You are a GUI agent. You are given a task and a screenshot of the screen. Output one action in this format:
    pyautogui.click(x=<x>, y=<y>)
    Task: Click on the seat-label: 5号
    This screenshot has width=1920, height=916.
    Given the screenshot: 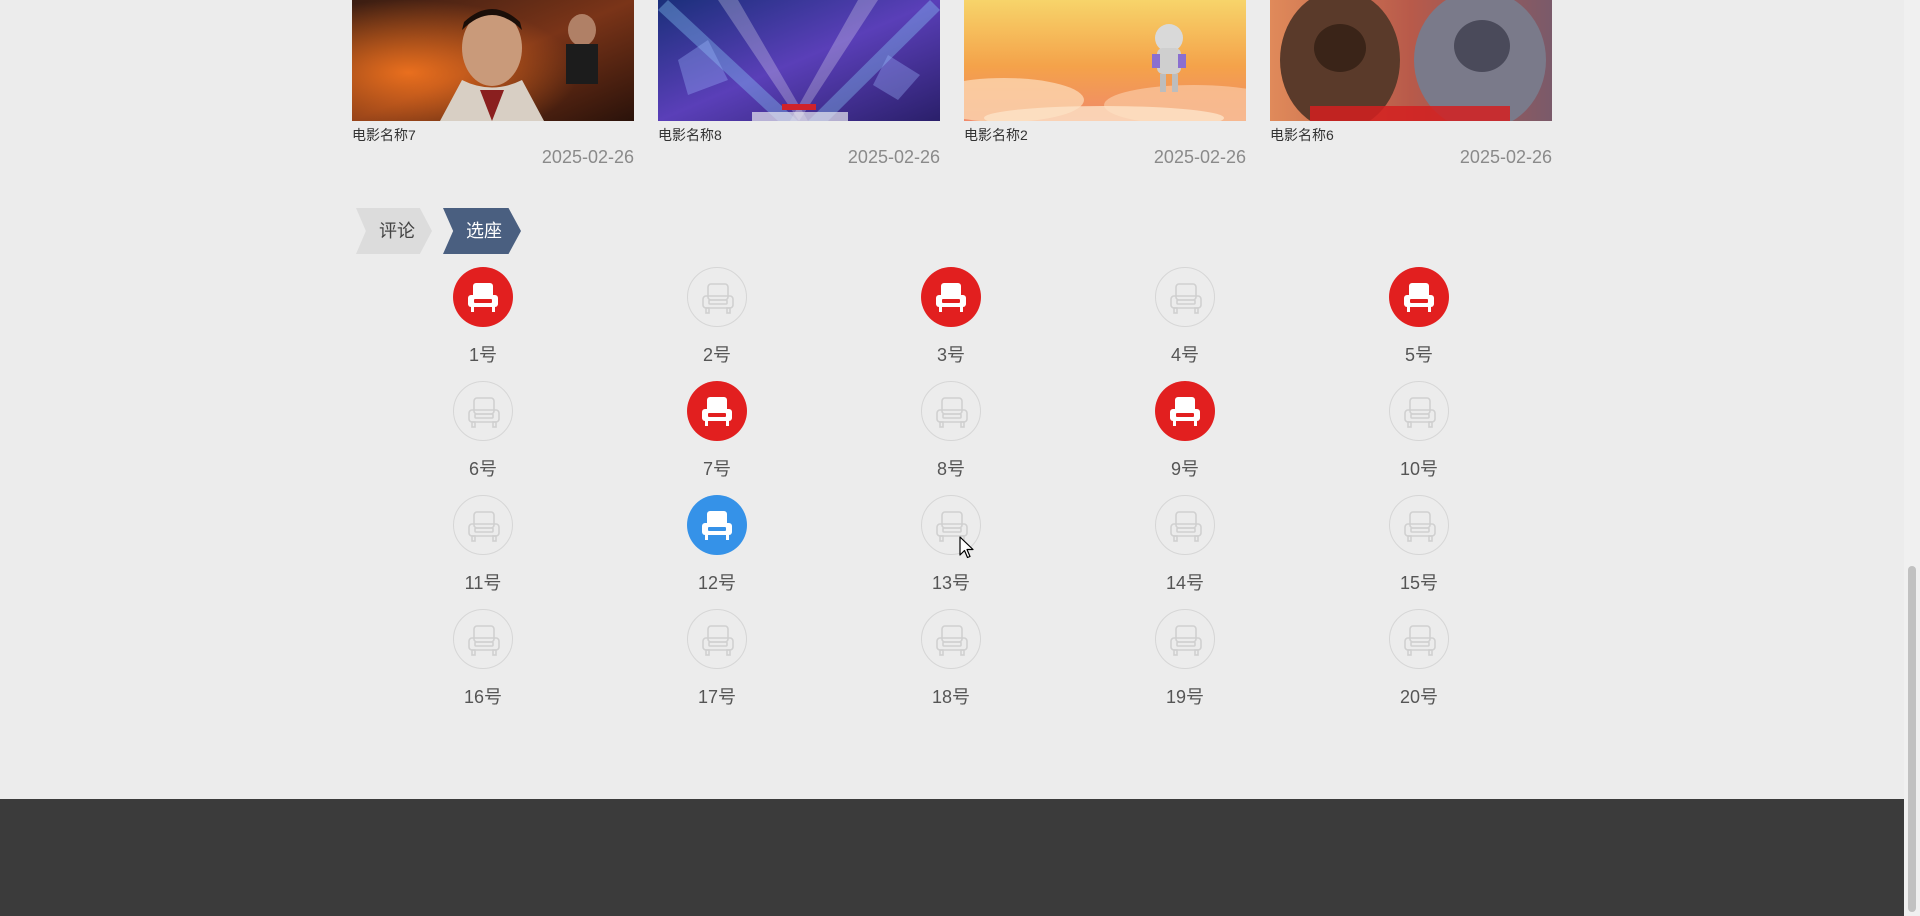 What is the action you would take?
    pyautogui.click(x=1418, y=355)
    